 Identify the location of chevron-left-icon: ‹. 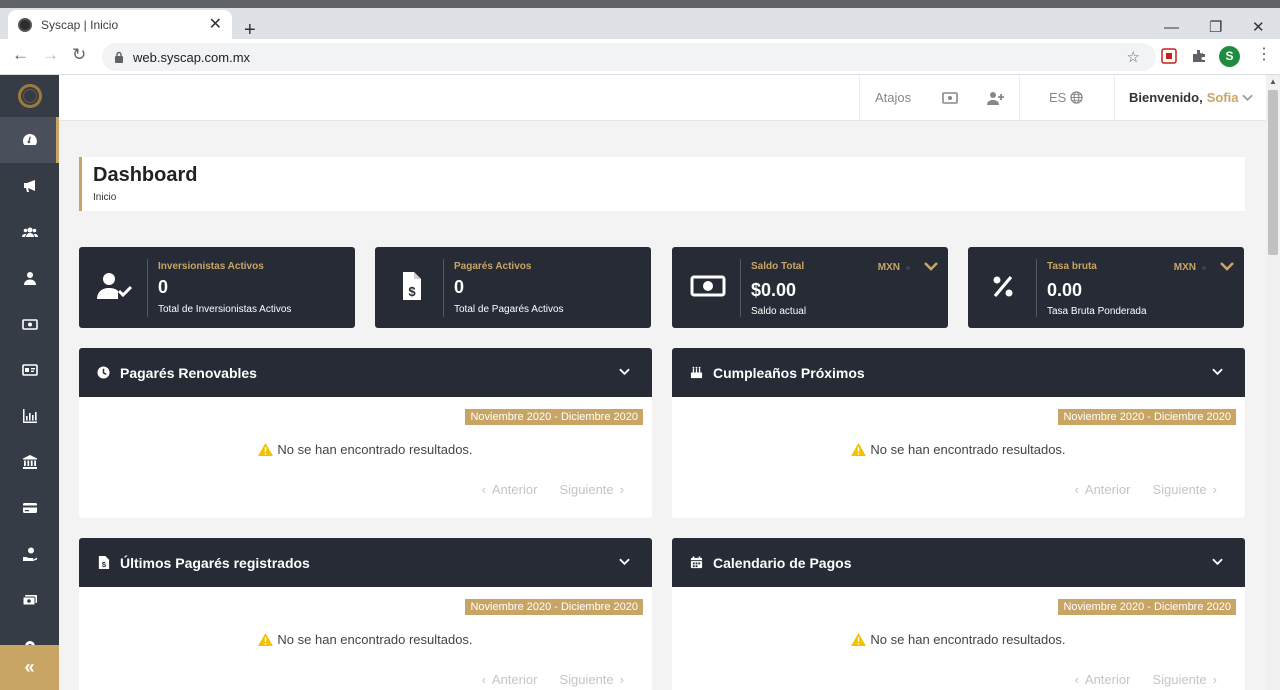
(483, 489).